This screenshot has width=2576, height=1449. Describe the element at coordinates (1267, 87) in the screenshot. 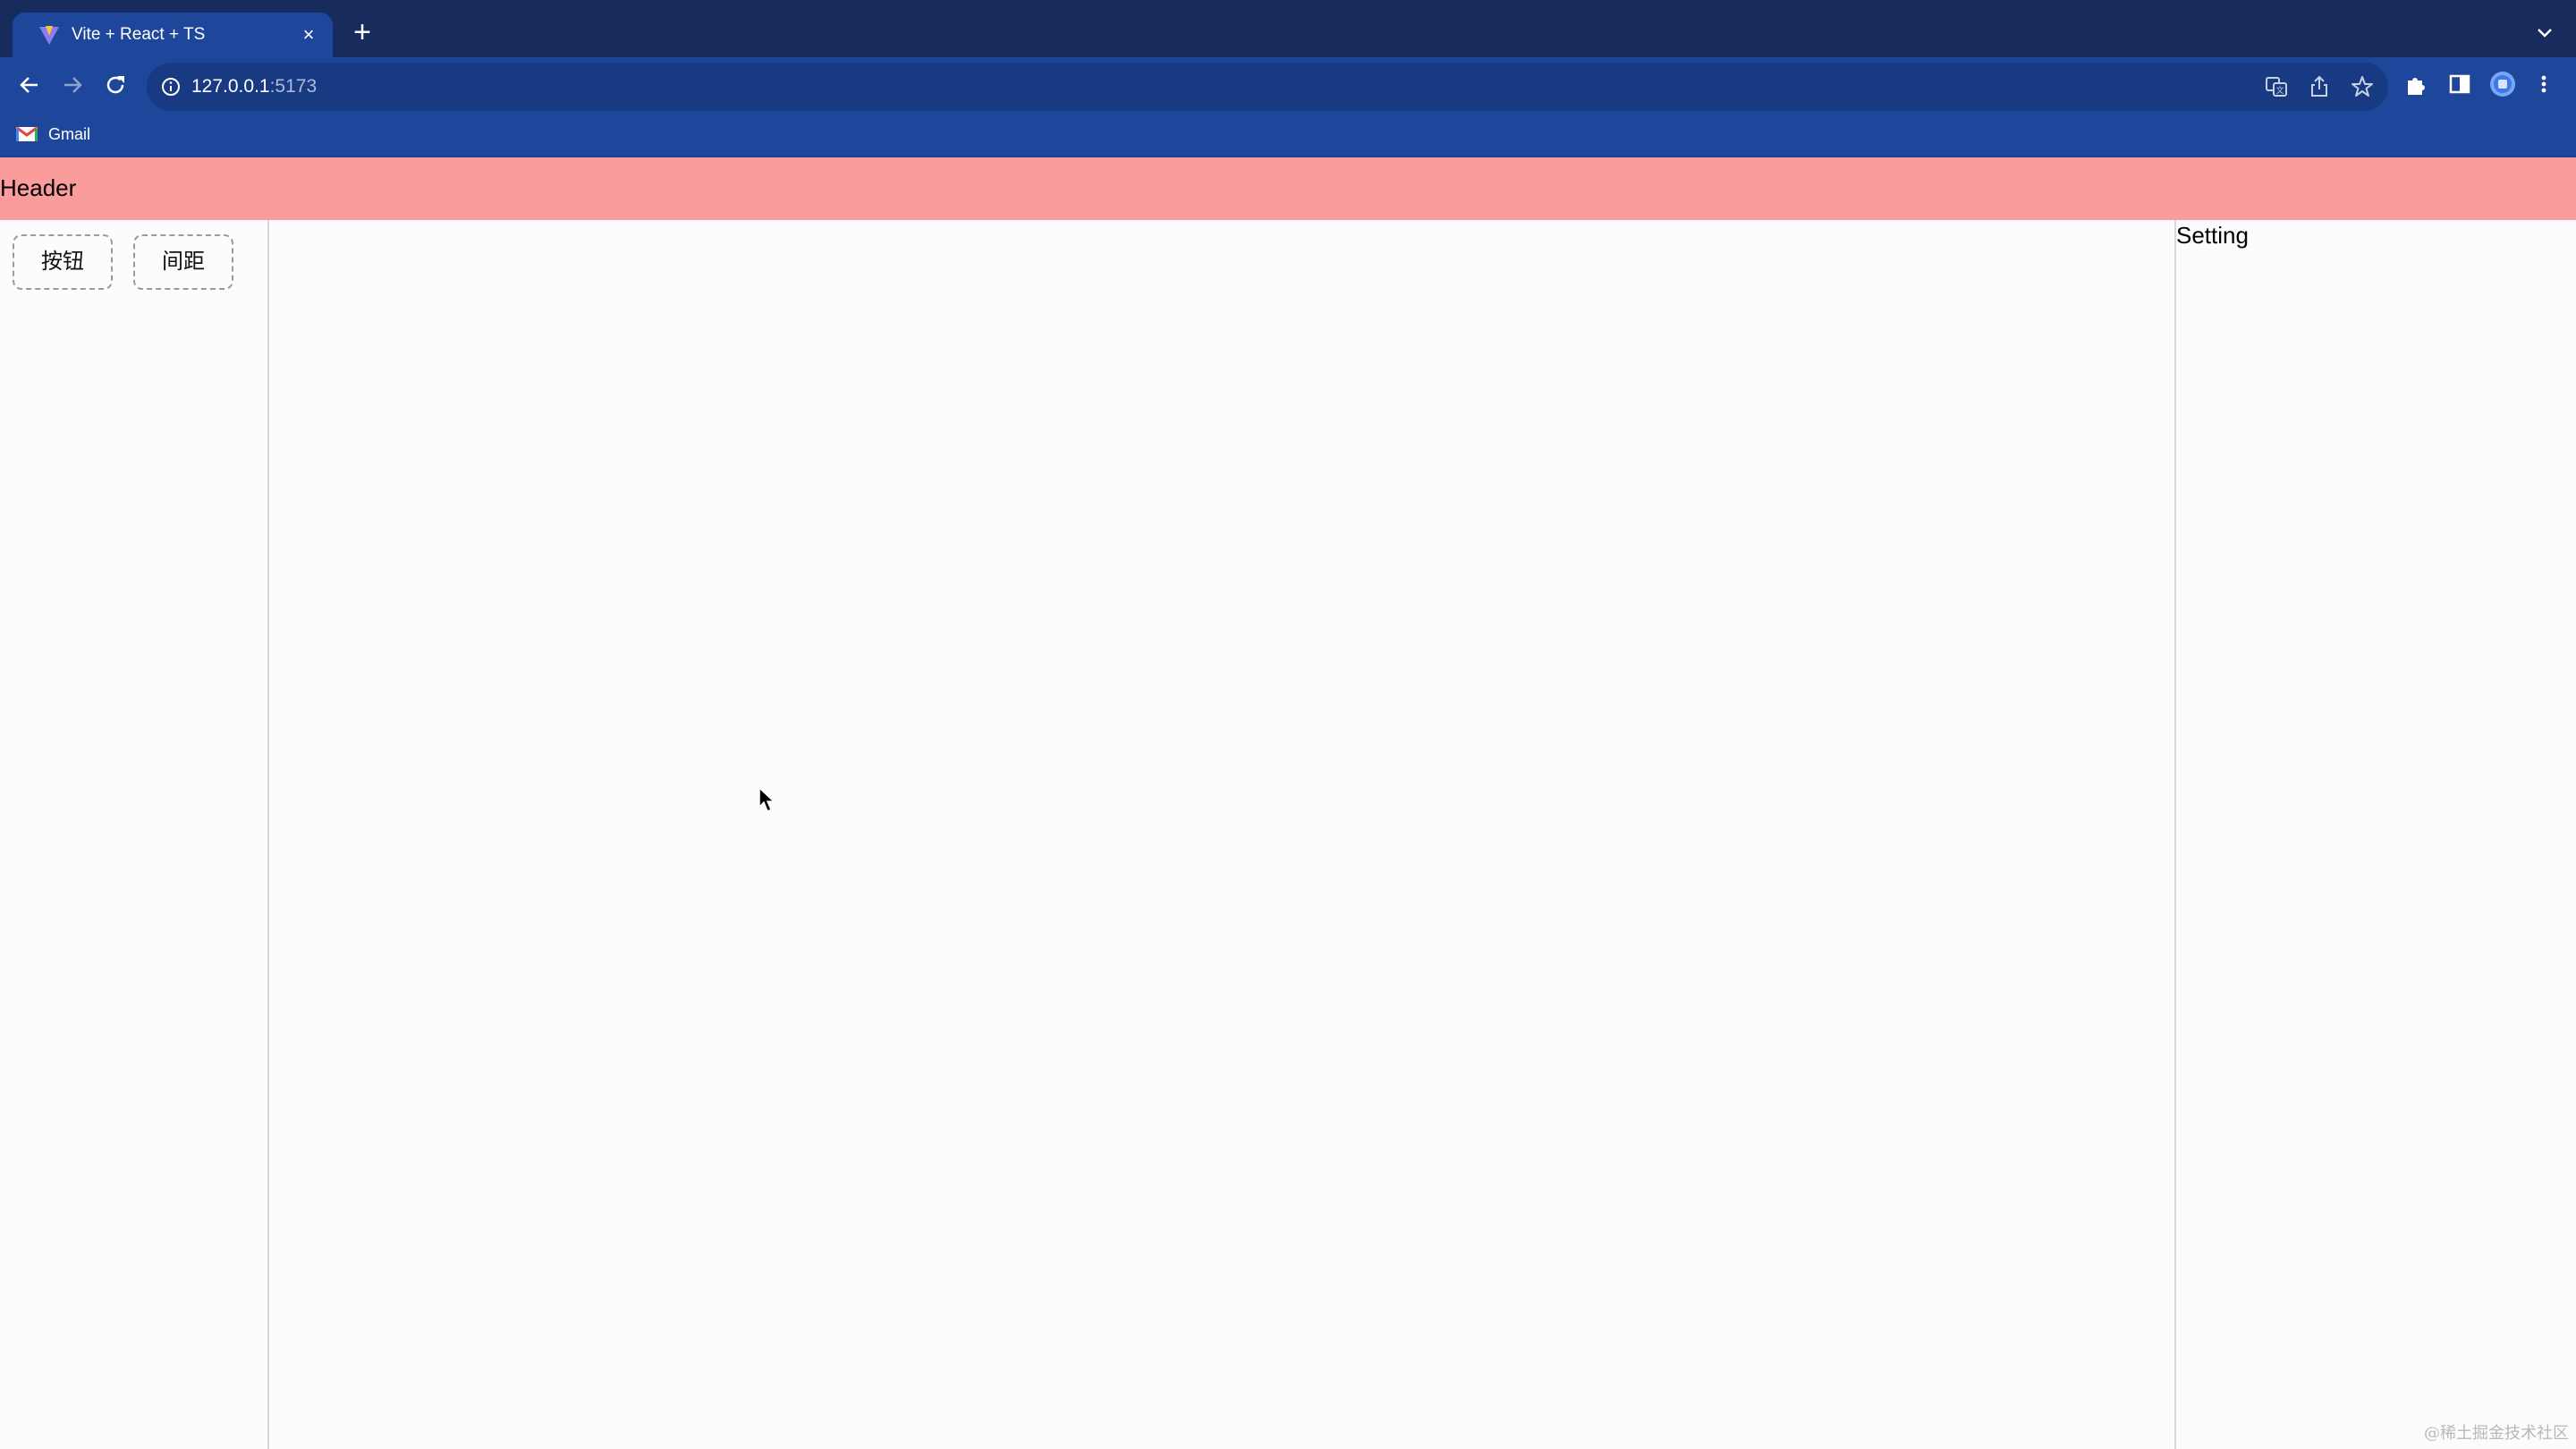

I see `address-bar: 127.0.0.1:5173 文` at that location.